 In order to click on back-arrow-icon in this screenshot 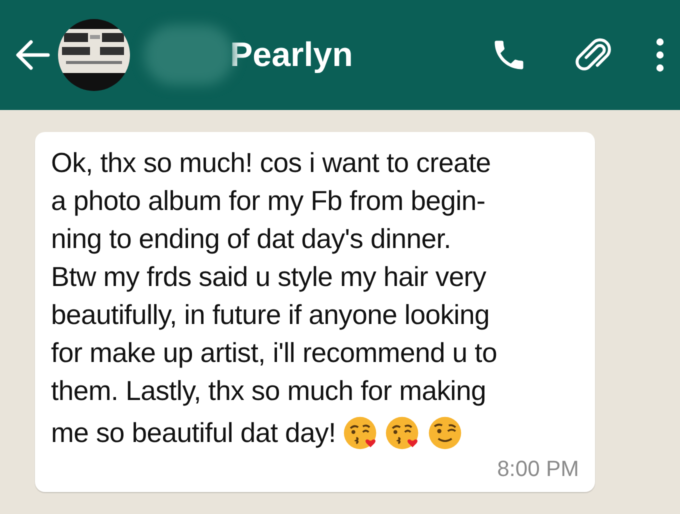, I will do `click(32, 55)`.